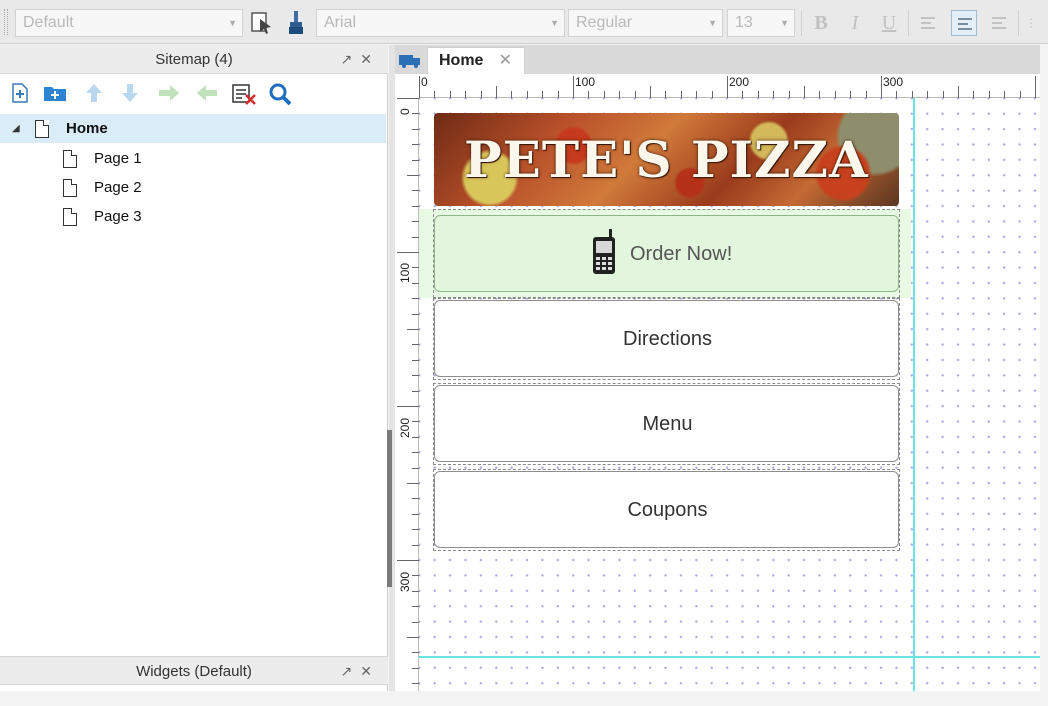  Describe the element at coordinates (505, 61) in the screenshot. I see `close-tab-icon: ✕` at that location.